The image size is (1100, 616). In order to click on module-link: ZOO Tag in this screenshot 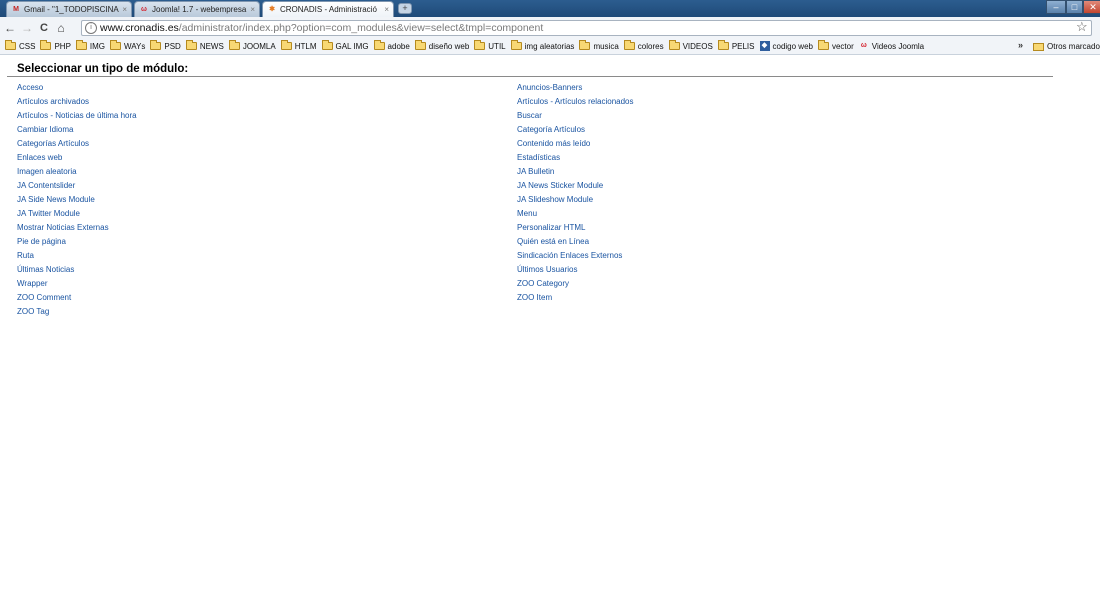, I will do `click(33, 311)`.